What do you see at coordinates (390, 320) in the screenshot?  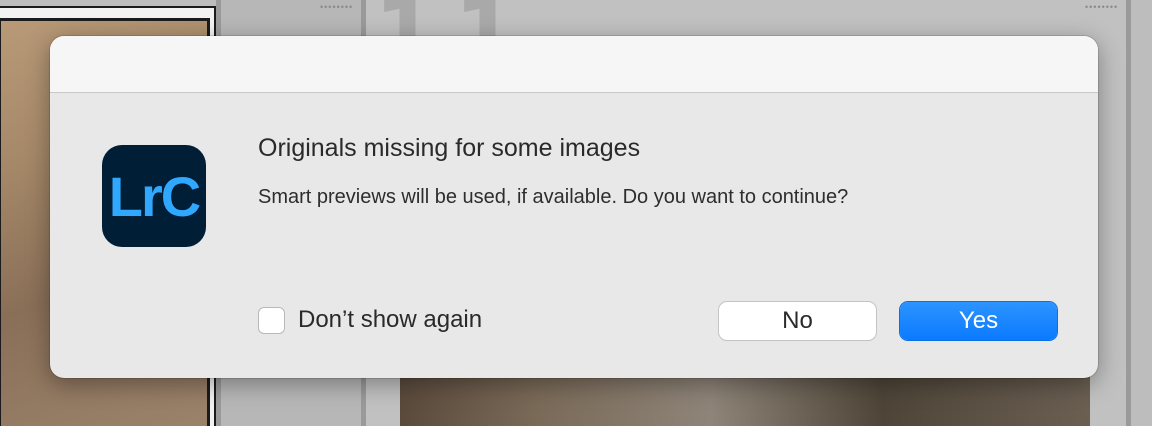 I see `dont-show-again-label: Don’t show again` at bounding box center [390, 320].